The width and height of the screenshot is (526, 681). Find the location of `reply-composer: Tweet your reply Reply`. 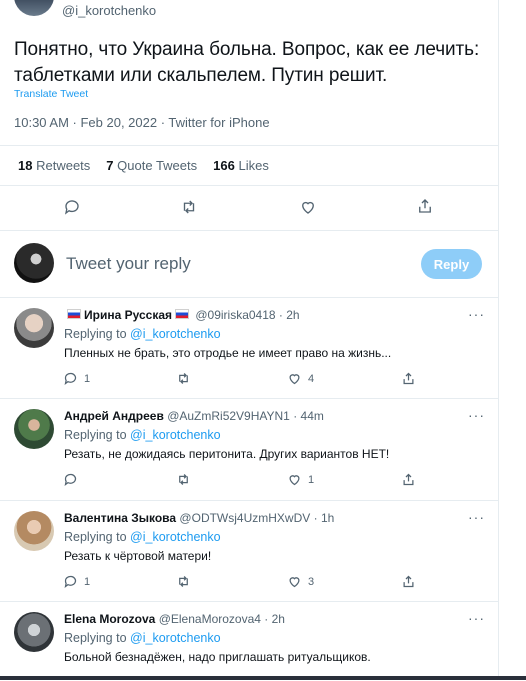

reply-composer: Tweet your reply Reply is located at coordinates (249, 264).